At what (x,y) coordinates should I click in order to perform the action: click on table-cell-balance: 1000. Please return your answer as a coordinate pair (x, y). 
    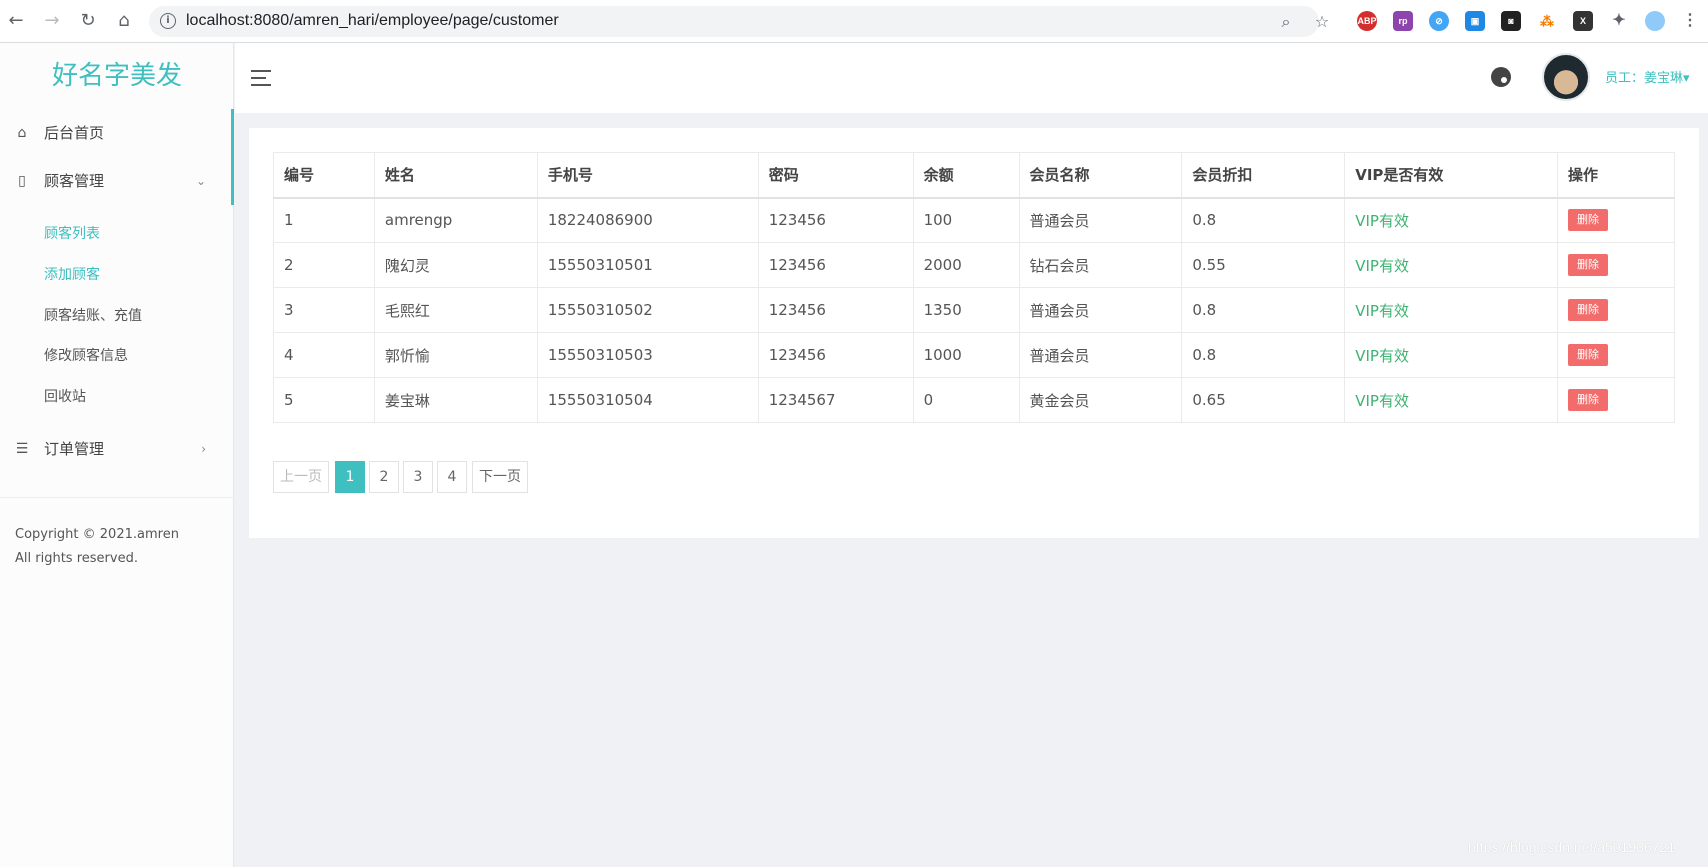
    Looking at the image, I should click on (966, 355).